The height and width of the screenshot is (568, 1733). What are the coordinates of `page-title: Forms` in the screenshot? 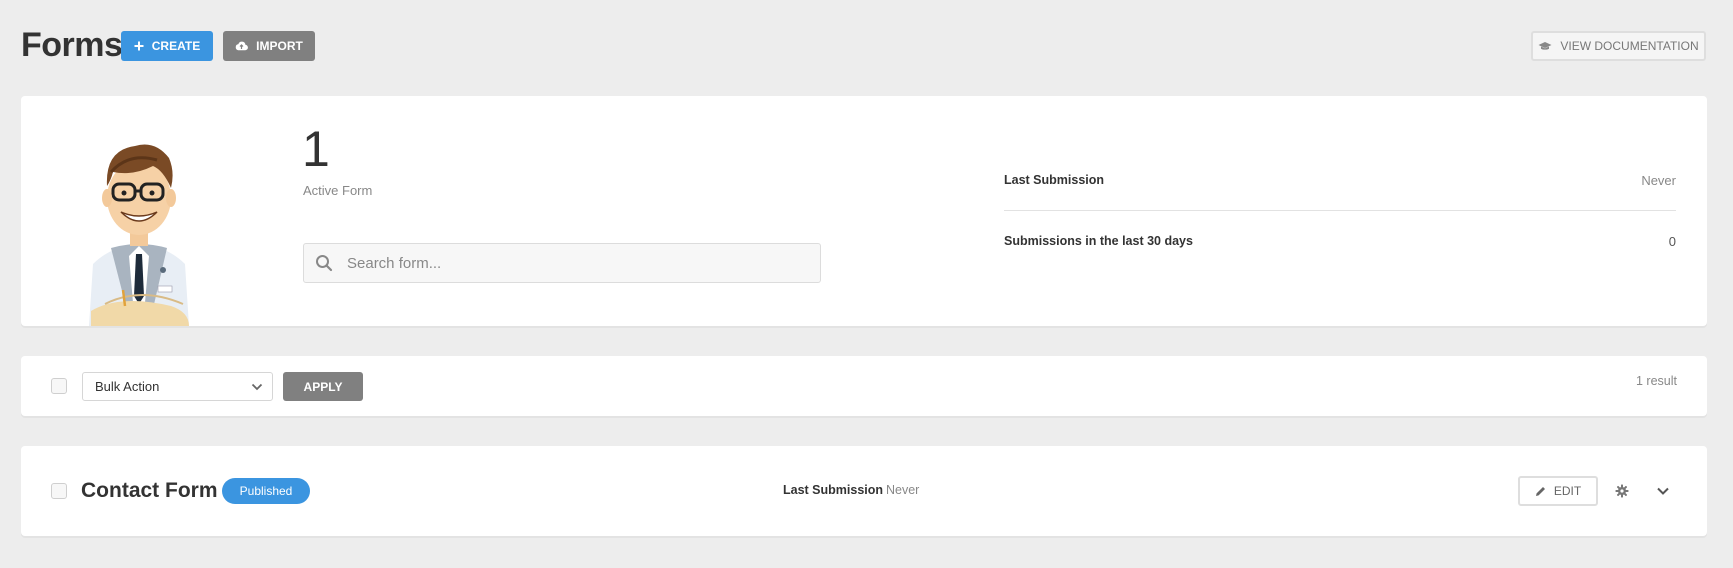 It's located at (72, 45).